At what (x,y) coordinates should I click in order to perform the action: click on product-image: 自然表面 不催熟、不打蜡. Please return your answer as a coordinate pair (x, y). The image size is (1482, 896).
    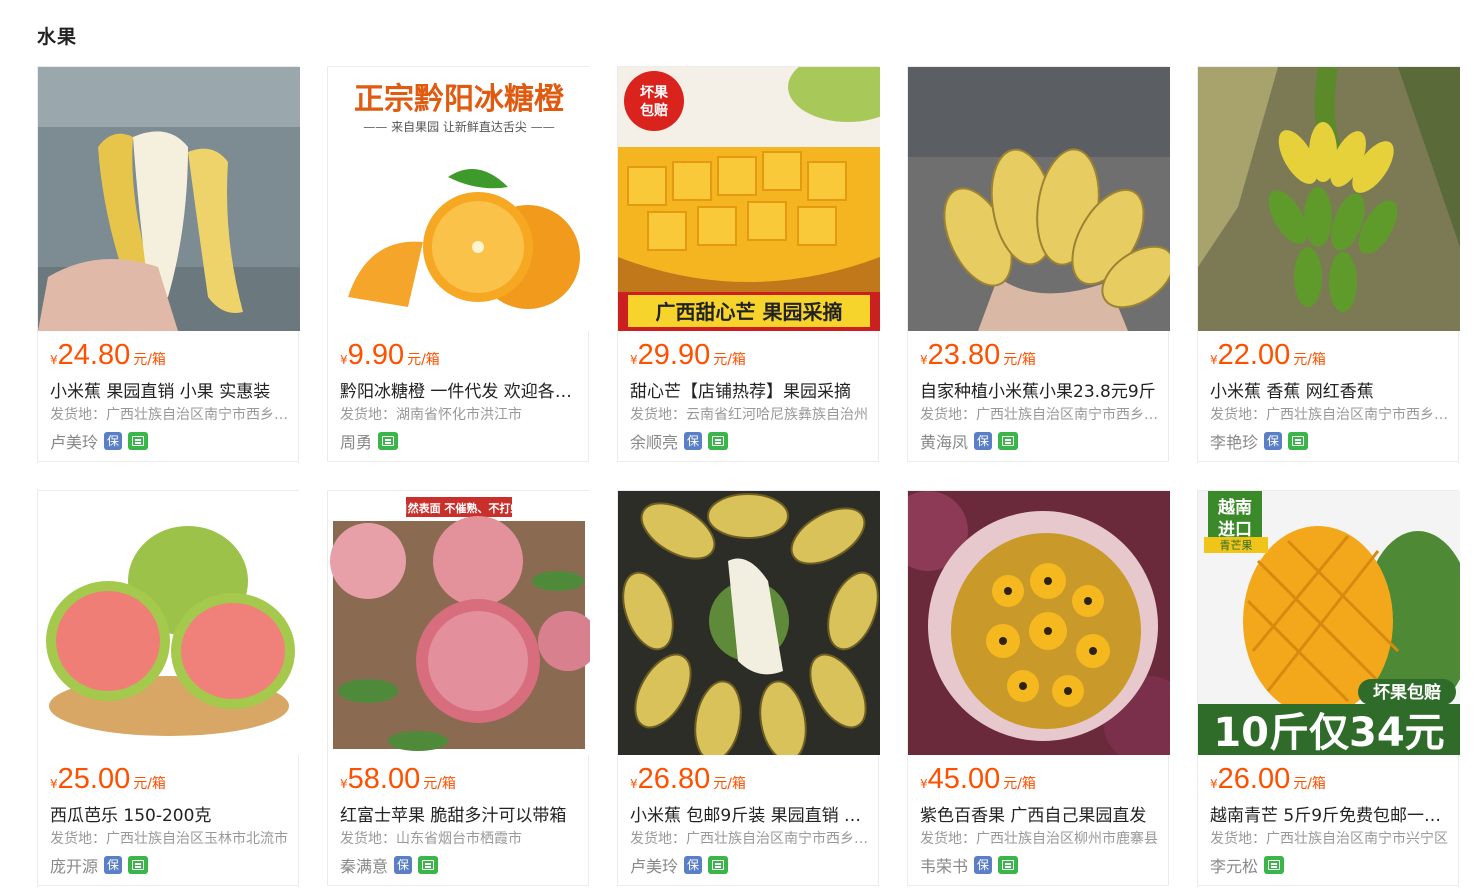
    Looking at the image, I should click on (459, 623).